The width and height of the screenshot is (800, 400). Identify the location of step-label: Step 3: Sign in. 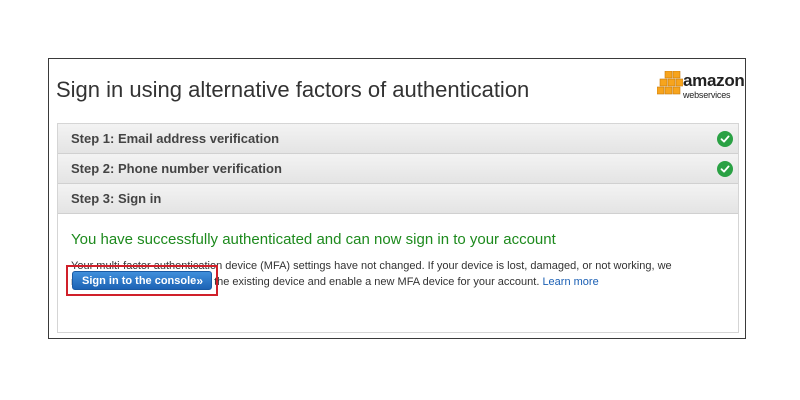
(116, 198).